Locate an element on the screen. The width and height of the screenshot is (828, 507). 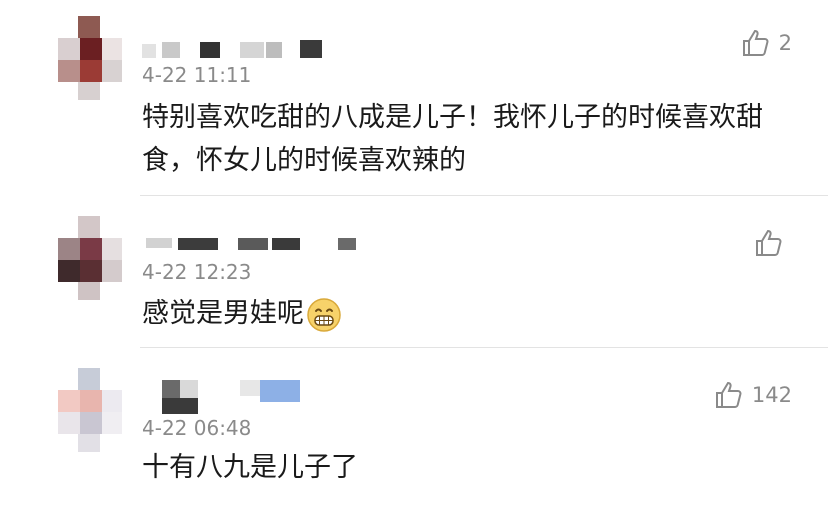
like-button: 2 is located at coordinates (766, 43).